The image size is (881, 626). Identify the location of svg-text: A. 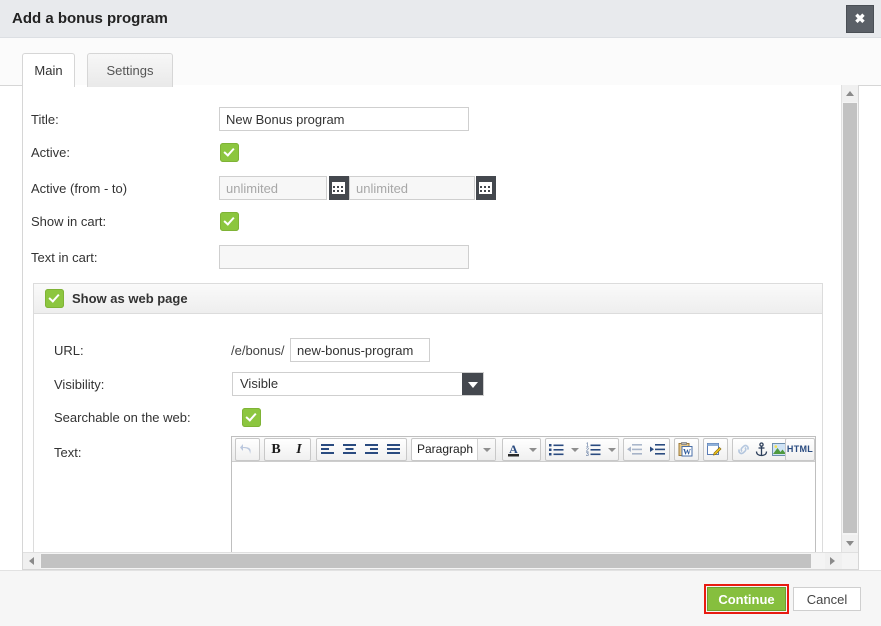
(513, 449).